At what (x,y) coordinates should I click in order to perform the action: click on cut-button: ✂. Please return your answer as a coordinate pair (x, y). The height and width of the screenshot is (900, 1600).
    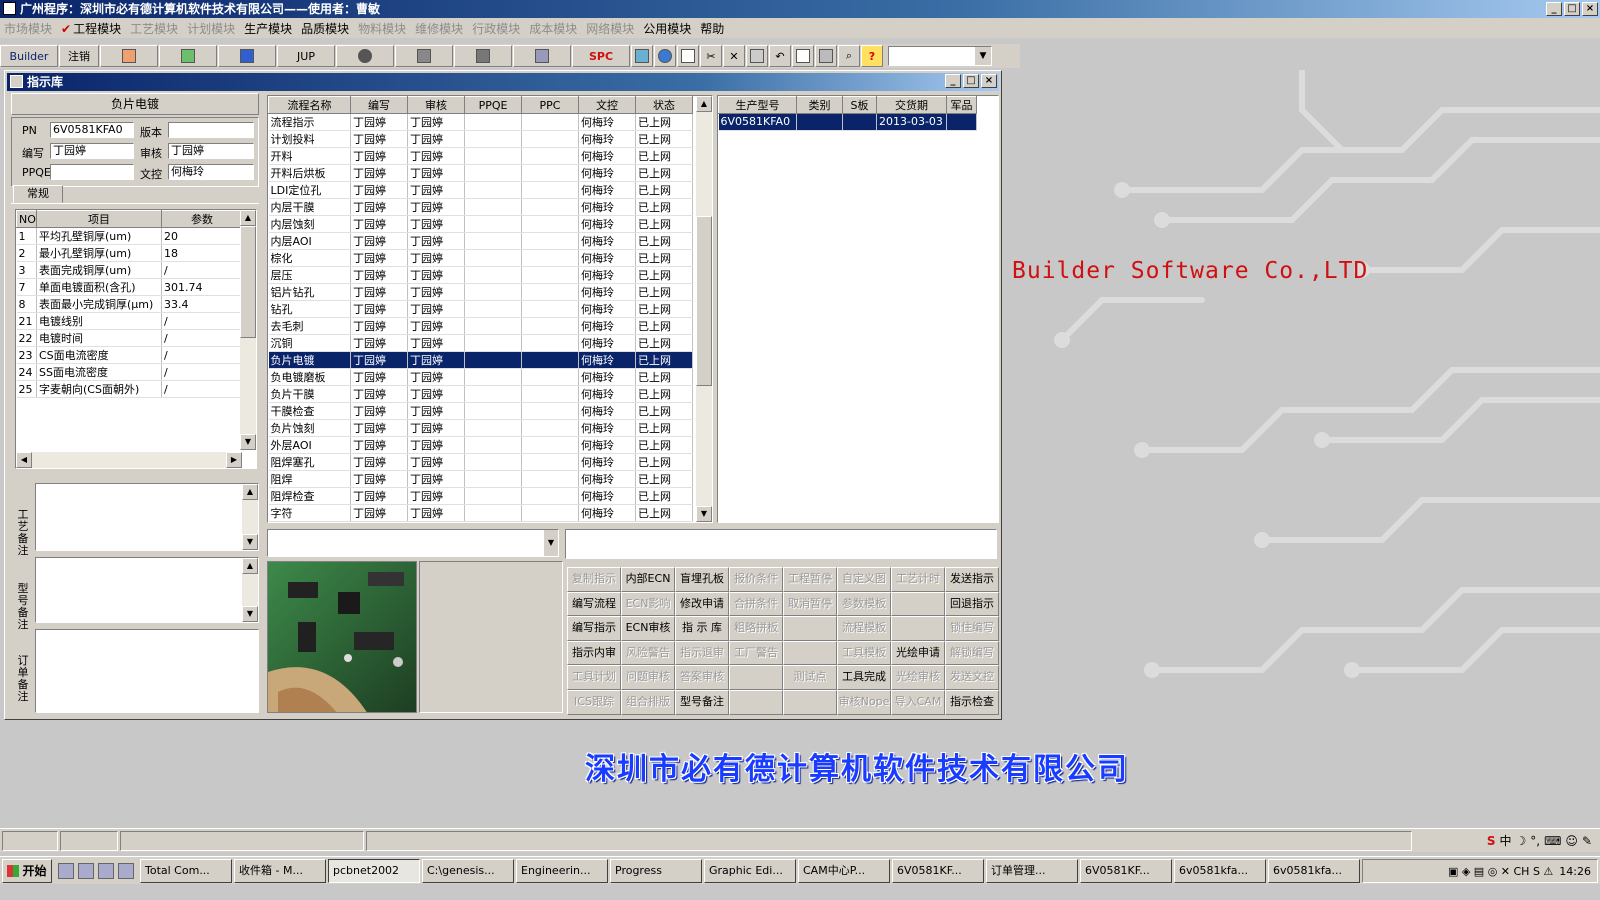
    Looking at the image, I should click on (711, 56).